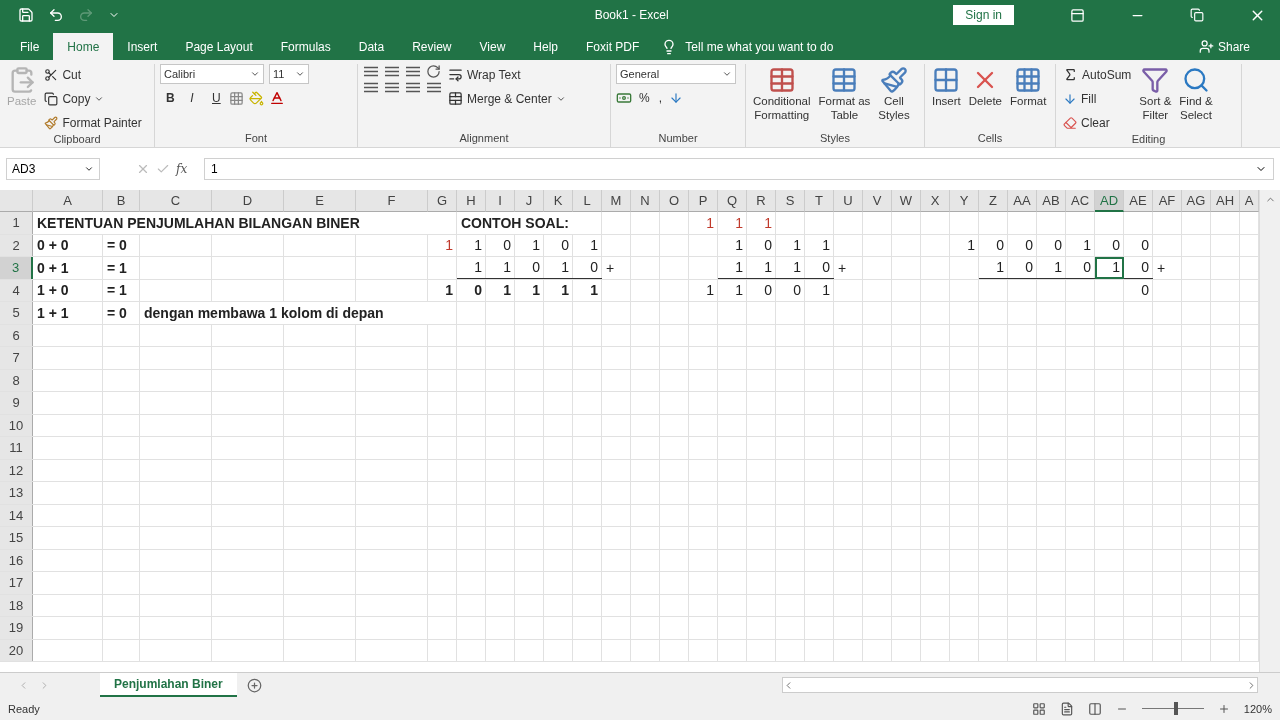 This screenshot has height=720, width=1280. Describe the element at coordinates (248, 201) in the screenshot. I see `column-header: D` at that location.